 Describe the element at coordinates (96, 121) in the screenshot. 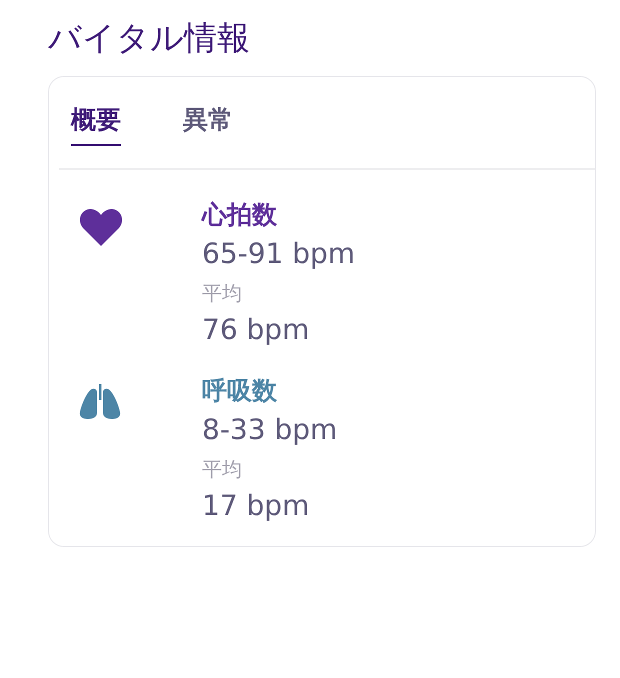

I see `tab: 概要` at that location.